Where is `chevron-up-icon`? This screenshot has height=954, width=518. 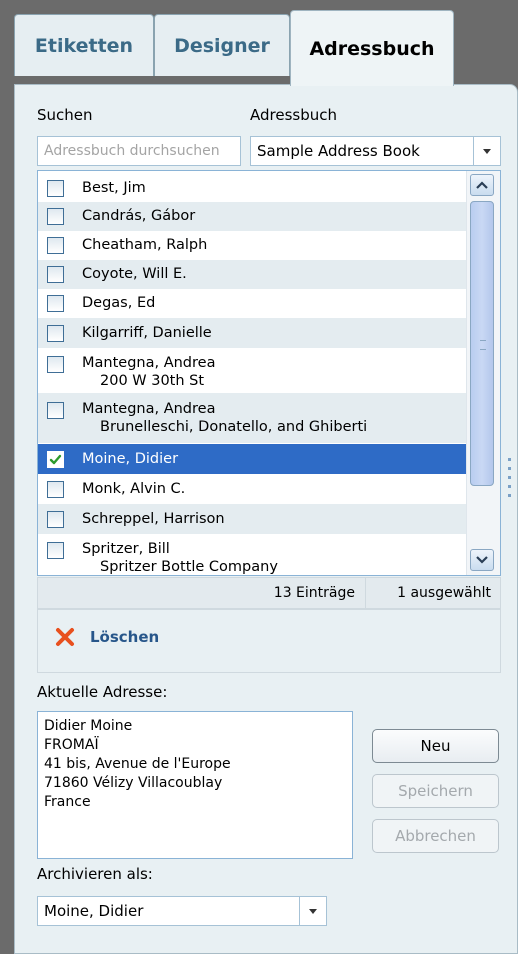 chevron-up-icon is located at coordinates (482, 185).